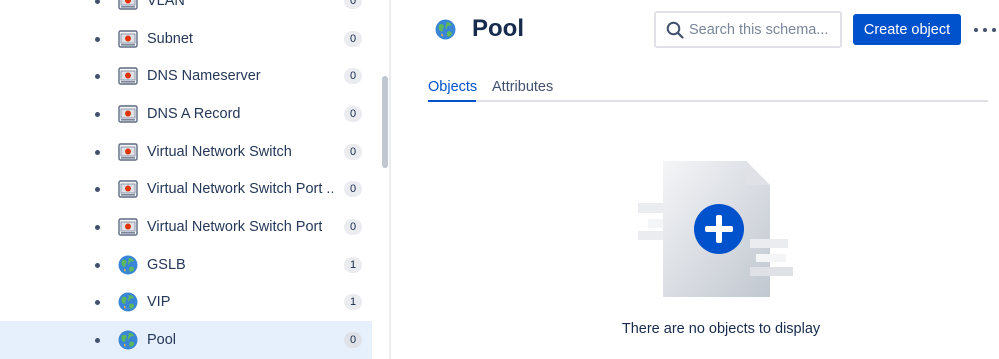 The width and height of the screenshot is (999, 359). I want to click on tab-objects: Objects, so click(452, 87).